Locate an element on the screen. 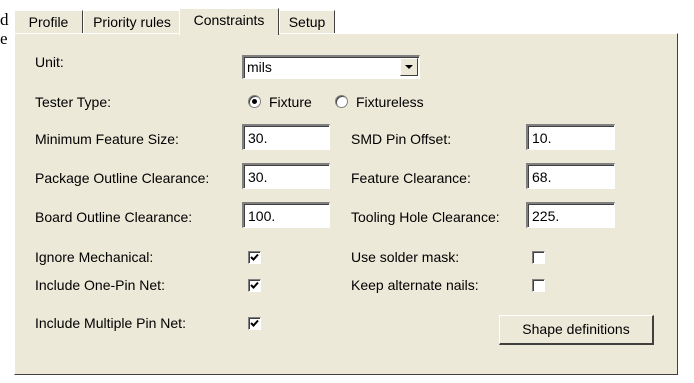 This screenshot has height=383, width=694. use-solder-mask-label: Use solder mask: is located at coordinates (405, 257).